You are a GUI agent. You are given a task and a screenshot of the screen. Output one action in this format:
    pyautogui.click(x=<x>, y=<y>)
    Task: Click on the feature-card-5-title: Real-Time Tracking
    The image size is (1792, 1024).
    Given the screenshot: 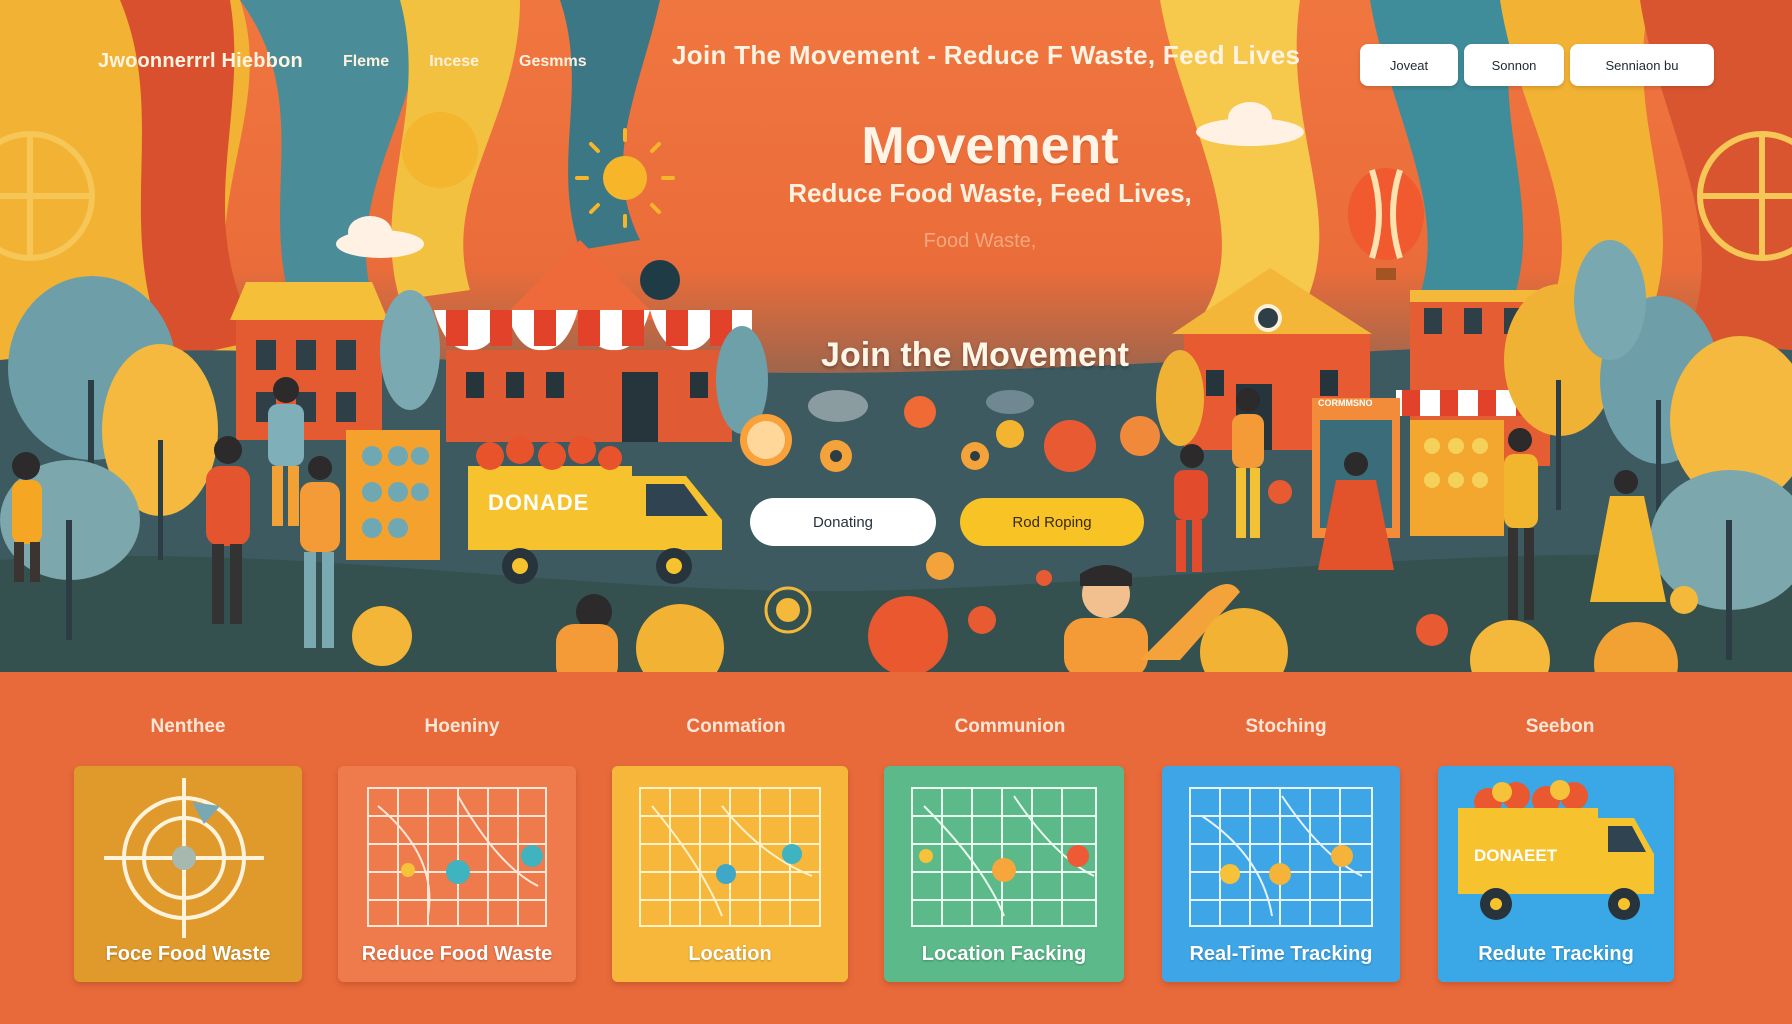 What is the action you would take?
    pyautogui.click(x=1281, y=954)
    